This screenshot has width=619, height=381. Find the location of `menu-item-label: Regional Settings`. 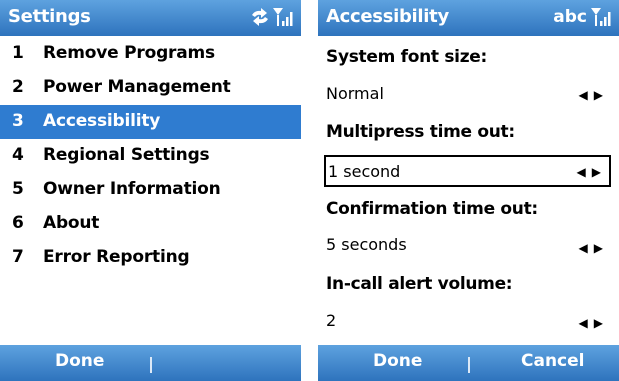

menu-item-label: Regional Settings is located at coordinates (126, 155).